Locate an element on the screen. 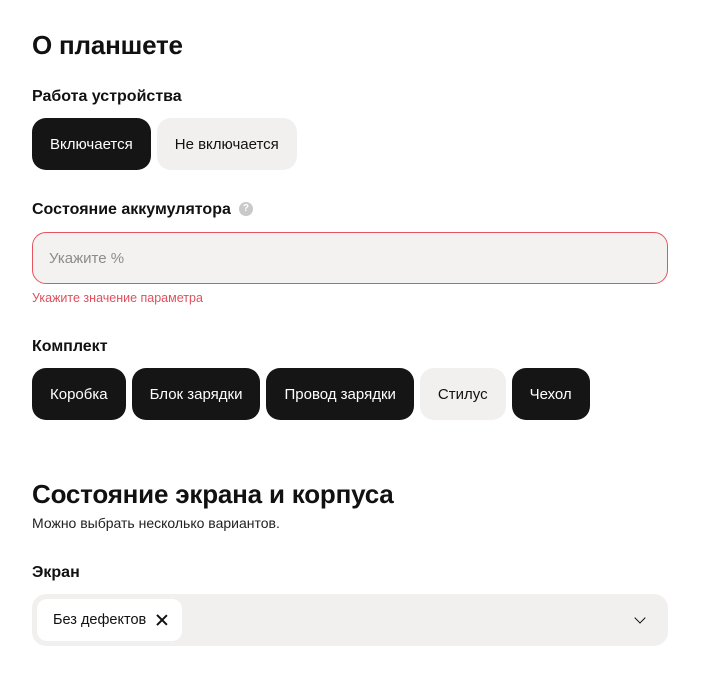 This screenshot has width=712, height=679. remove-tag-icon is located at coordinates (162, 620).